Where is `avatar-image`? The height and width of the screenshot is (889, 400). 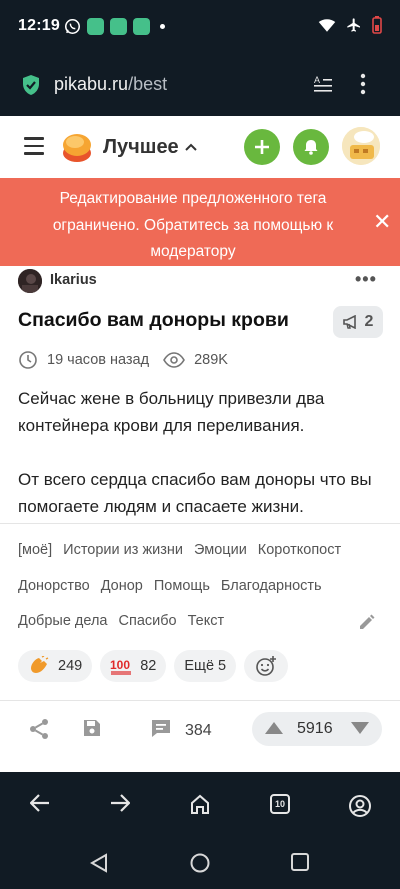 avatar-image is located at coordinates (361, 146).